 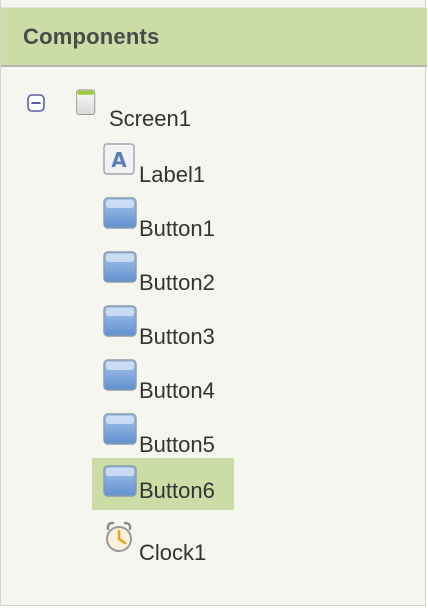 I want to click on tree-item-screen1: Screen1, so click(x=145, y=109).